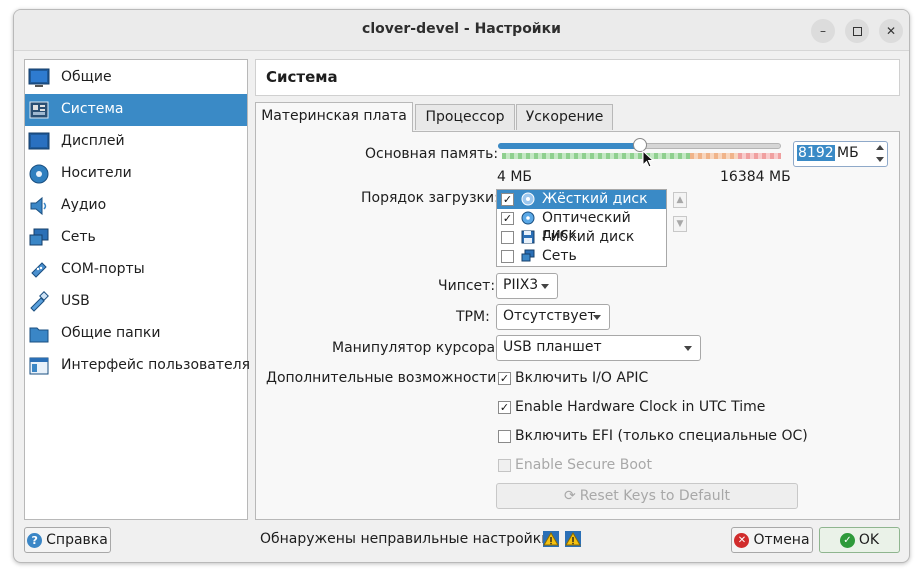  What do you see at coordinates (655, 496) in the screenshot?
I see `reset-keys-label: Reset Keys to Default` at bounding box center [655, 496].